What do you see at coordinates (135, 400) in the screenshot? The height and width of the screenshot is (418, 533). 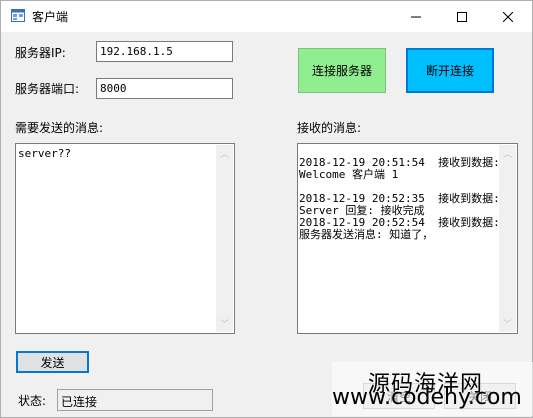 I see `status-value: 已连接` at bounding box center [135, 400].